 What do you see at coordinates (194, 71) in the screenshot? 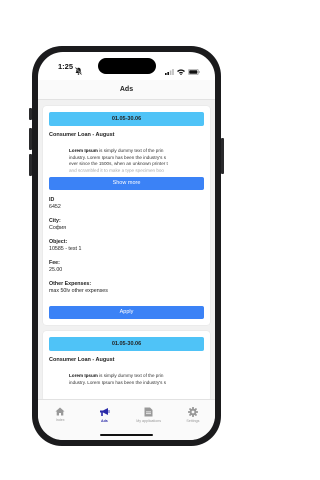
I see `battery-icon` at bounding box center [194, 71].